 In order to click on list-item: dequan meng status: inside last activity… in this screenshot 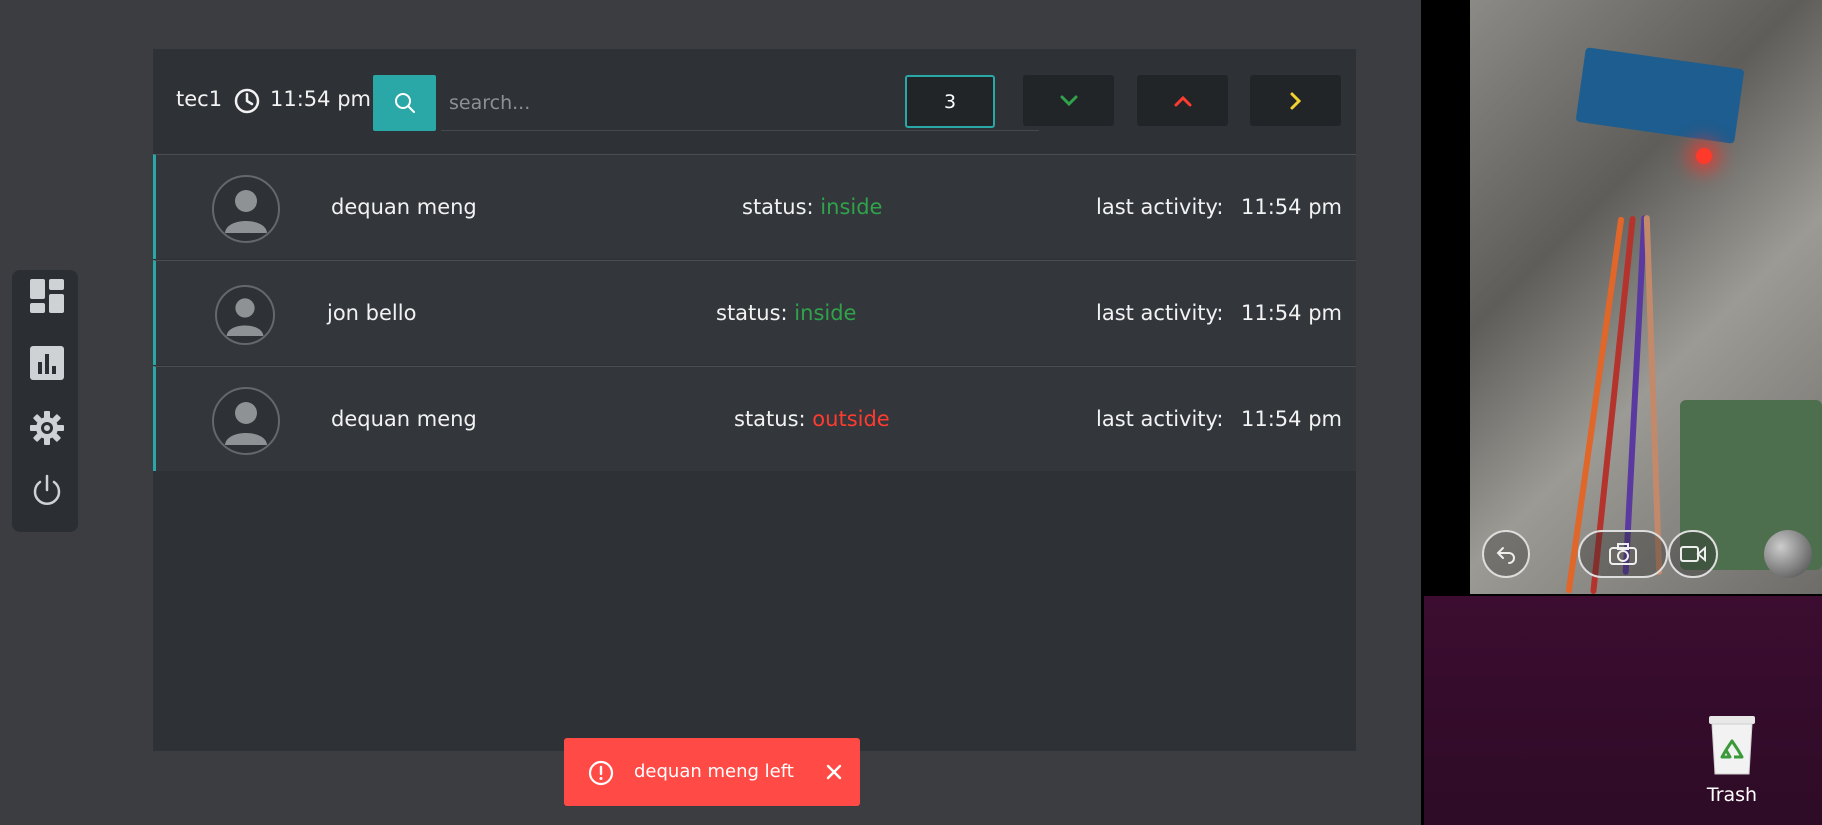, I will do `click(754, 206)`.